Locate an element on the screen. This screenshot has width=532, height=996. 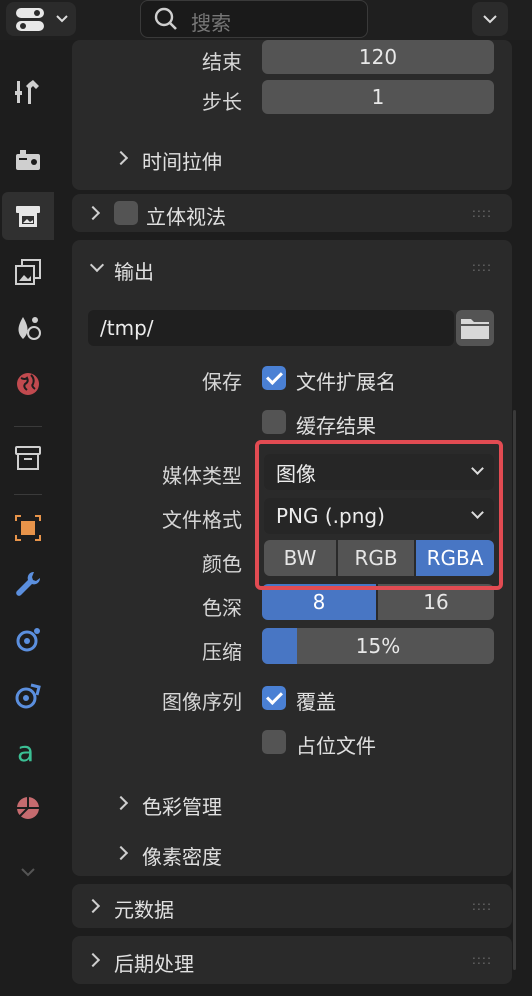
postprocessing-panel: 后期处理 :::: is located at coordinates (292, 960).